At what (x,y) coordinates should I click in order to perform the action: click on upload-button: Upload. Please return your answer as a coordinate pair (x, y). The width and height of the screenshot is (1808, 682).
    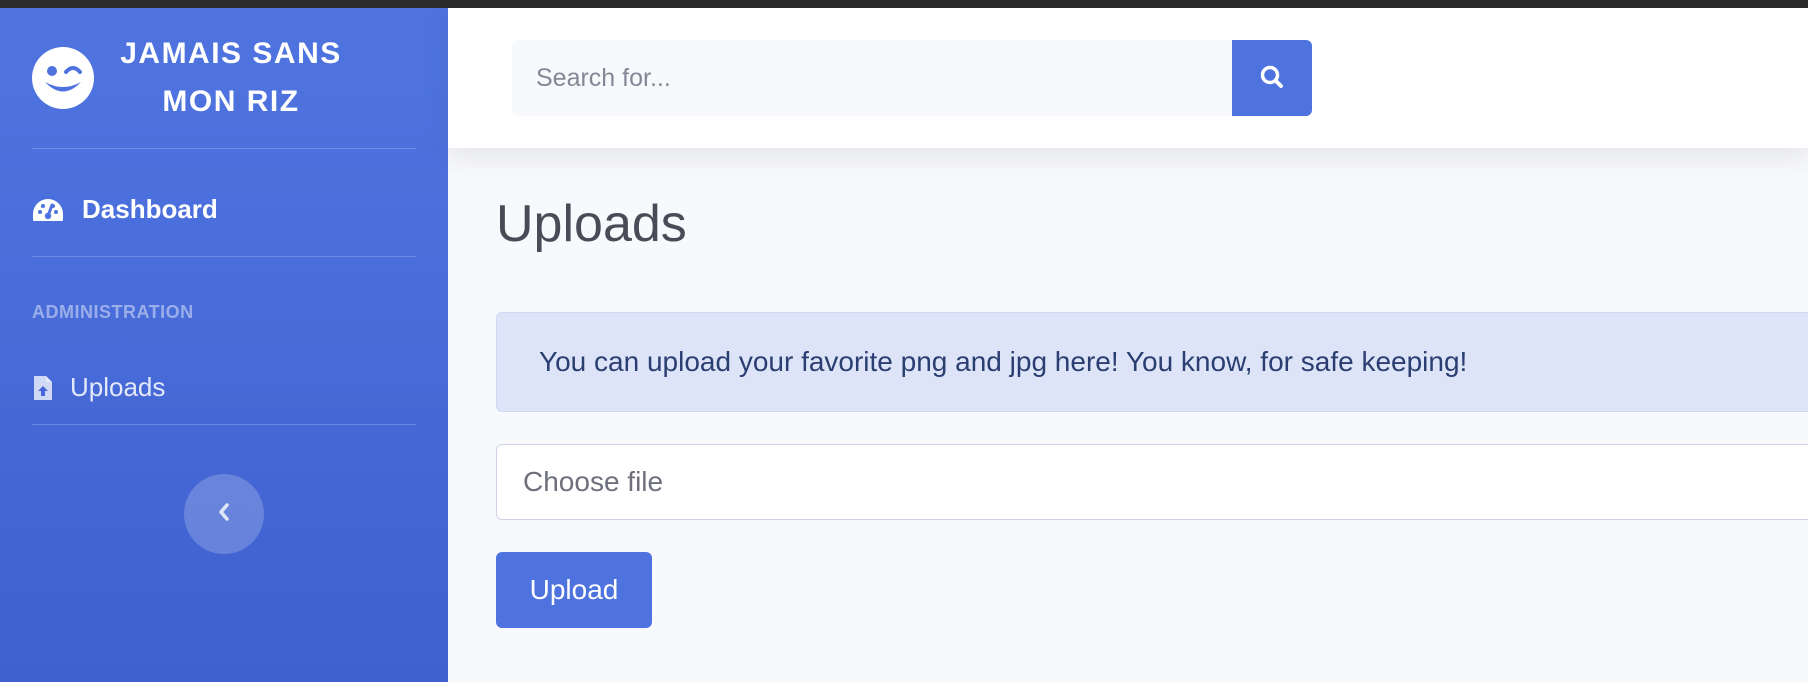
    Looking at the image, I should click on (574, 590).